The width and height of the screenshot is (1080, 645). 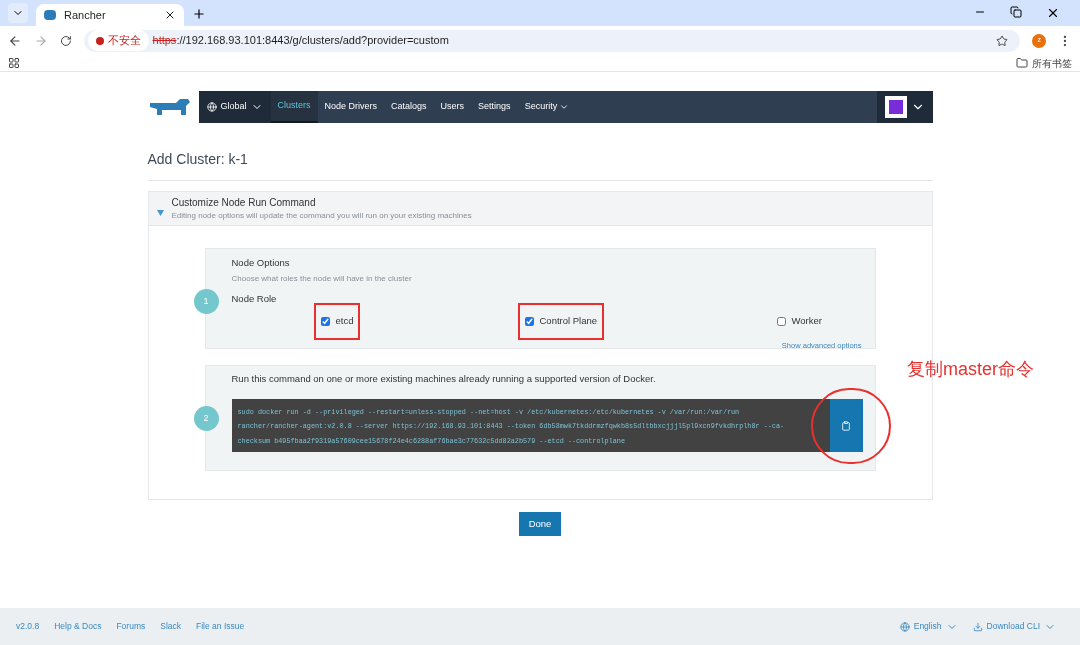 I want to click on url-text: https://192.168.93.101:8443/g/clusters/add?provider=custom, so click(x=300, y=41).